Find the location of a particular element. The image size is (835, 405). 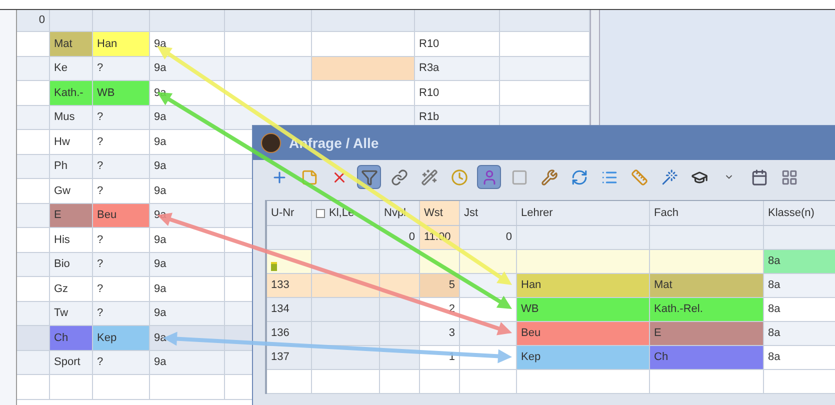

subject-cell: Ke is located at coordinates (71, 68).